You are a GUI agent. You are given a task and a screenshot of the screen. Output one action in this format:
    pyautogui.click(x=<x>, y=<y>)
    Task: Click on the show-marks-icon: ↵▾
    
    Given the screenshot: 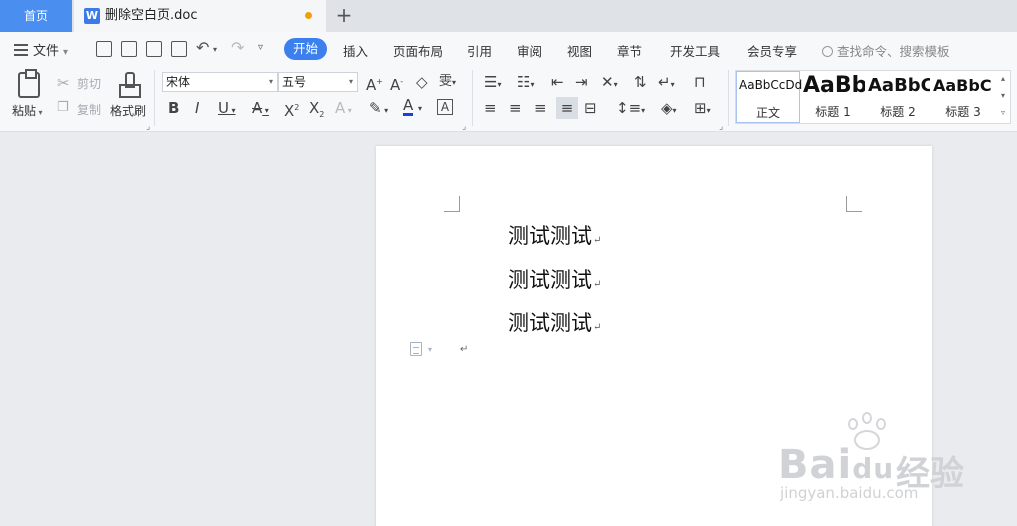 What is the action you would take?
    pyautogui.click(x=666, y=83)
    